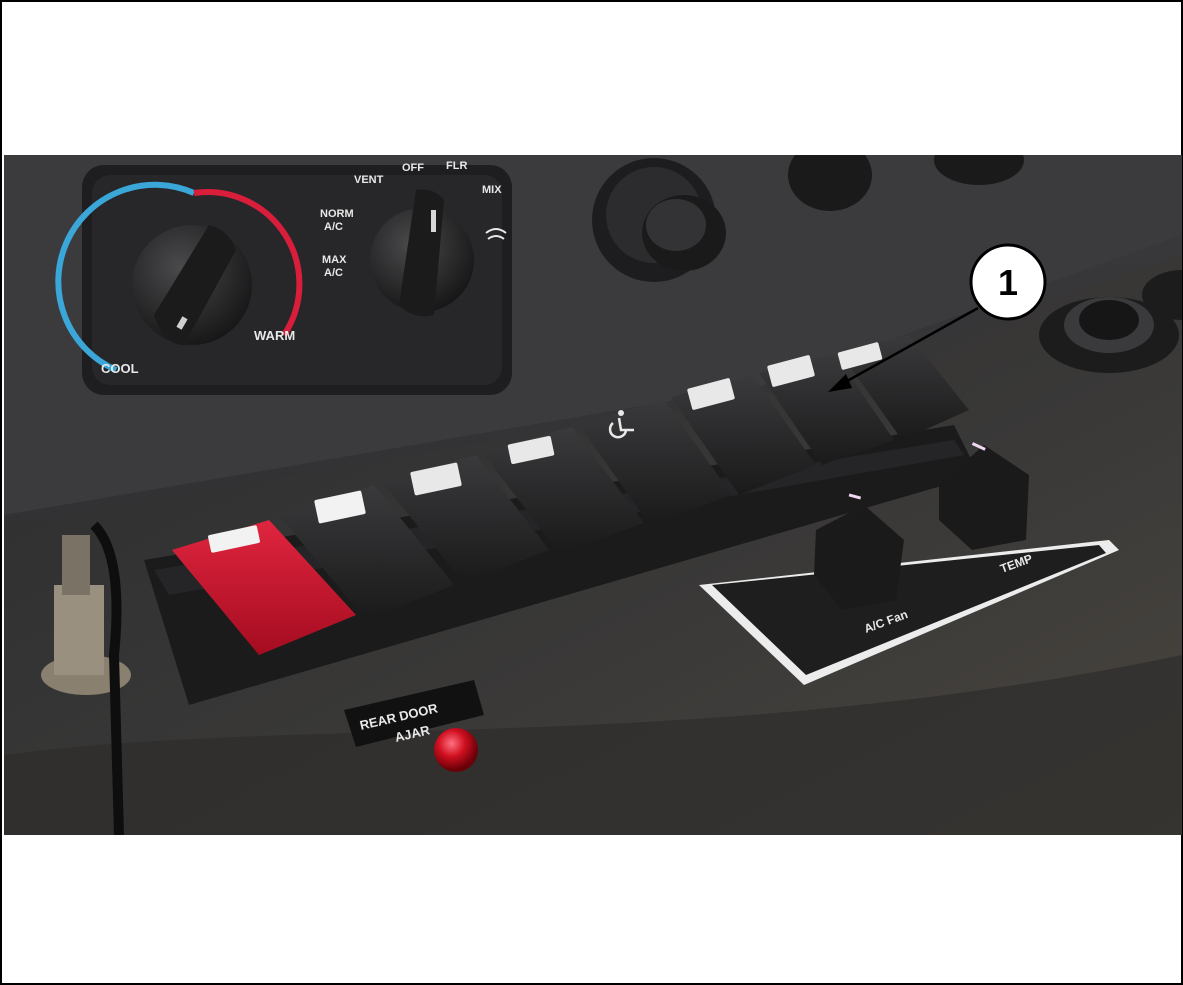  I want to click on callout-overlay: 1, so click(937, 317).